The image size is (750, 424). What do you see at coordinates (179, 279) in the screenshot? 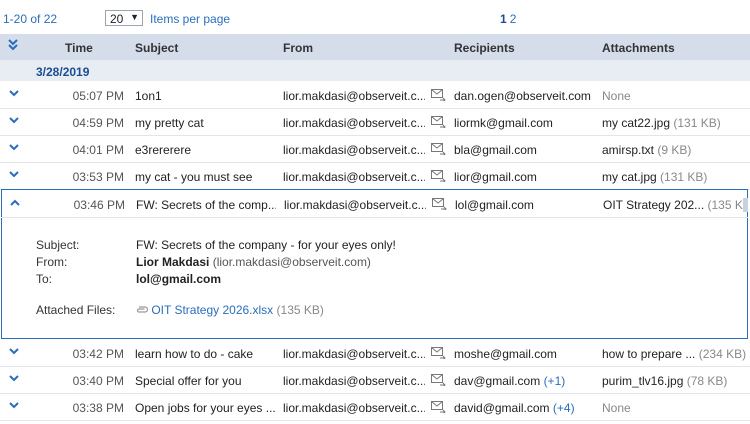
I see `detail-to-value: lol@gmail.com` at bounding box center [179, 279].